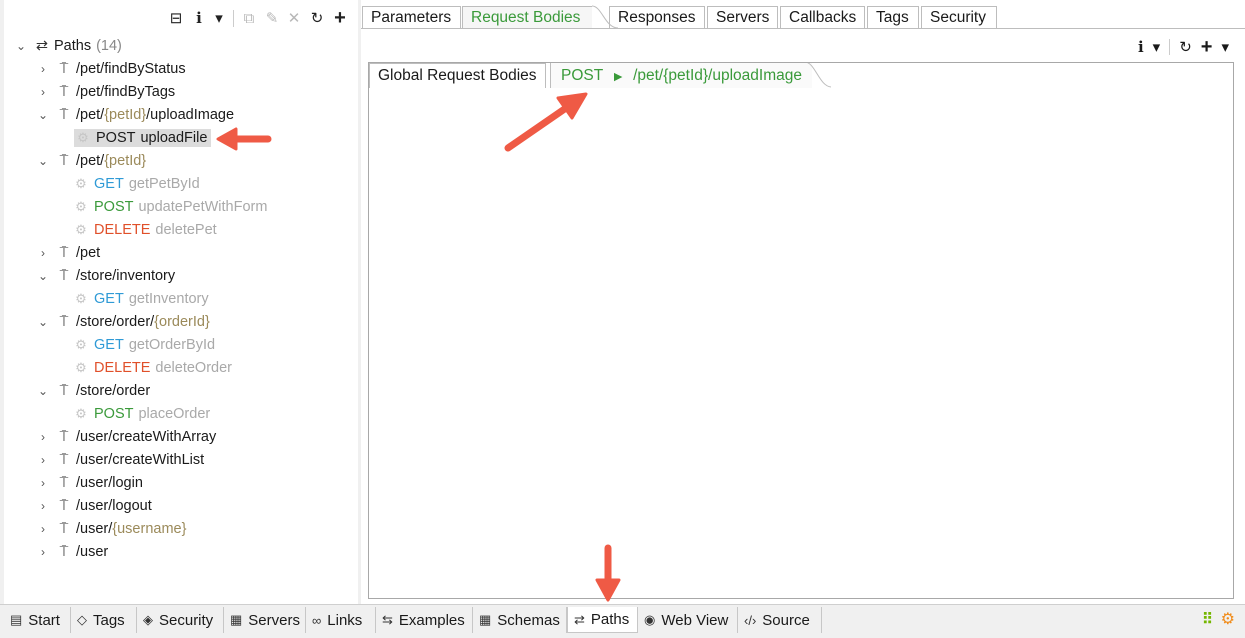 Image resolution: width=1245 pixels, height=638 pixels. I want to click on path-segment: {petId}, so click(125, 161).